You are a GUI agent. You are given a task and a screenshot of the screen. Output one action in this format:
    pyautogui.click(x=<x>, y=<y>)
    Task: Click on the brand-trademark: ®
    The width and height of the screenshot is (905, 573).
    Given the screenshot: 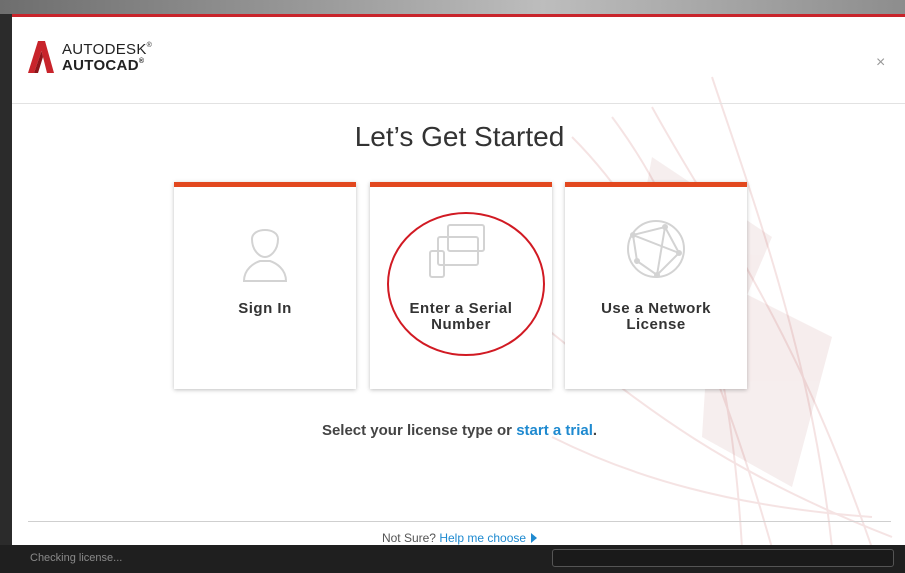 What is the action you would take?
    pyautogui.click(x=149, y=45)
    